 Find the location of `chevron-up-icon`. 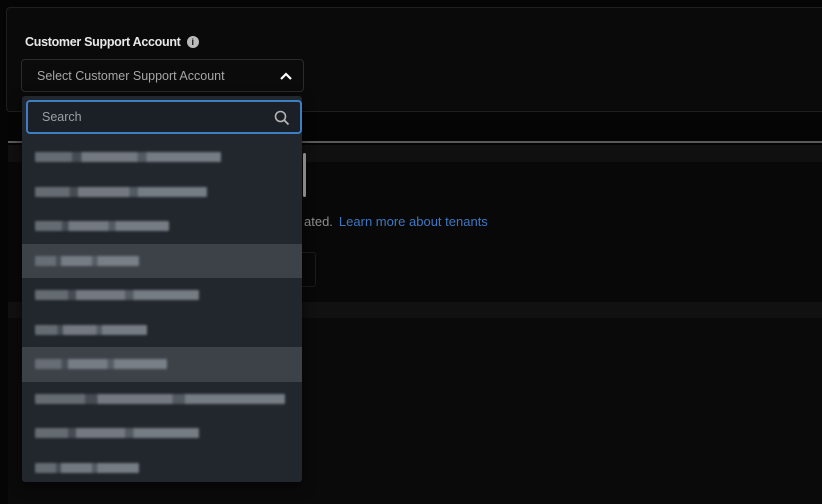

chevron-up-icon is located at coordinates (286, 76).